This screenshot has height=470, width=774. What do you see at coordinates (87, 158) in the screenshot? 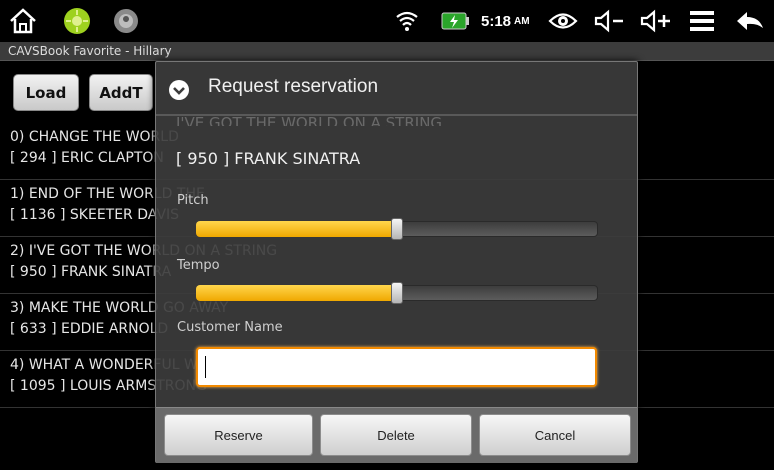
I see `song-artist: [ 294 ] ERIC CLAPTON` at bounding box center [87, 158].